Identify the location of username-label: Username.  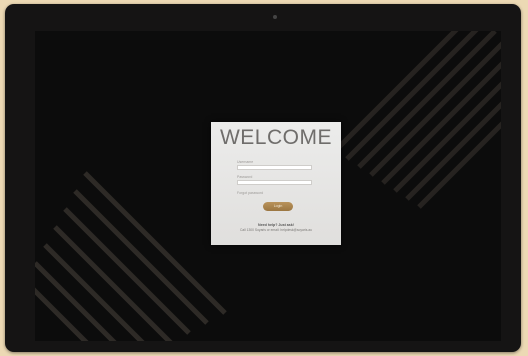
(245, 162).